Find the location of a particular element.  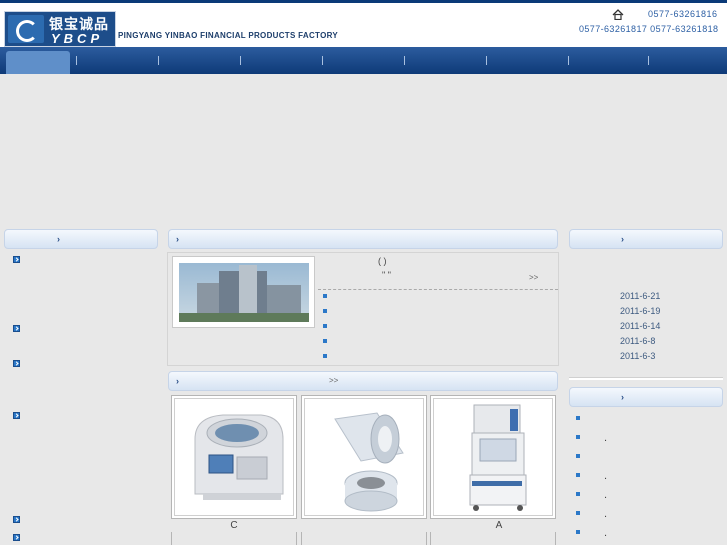

photo-image is located at coordinates (244, 292).